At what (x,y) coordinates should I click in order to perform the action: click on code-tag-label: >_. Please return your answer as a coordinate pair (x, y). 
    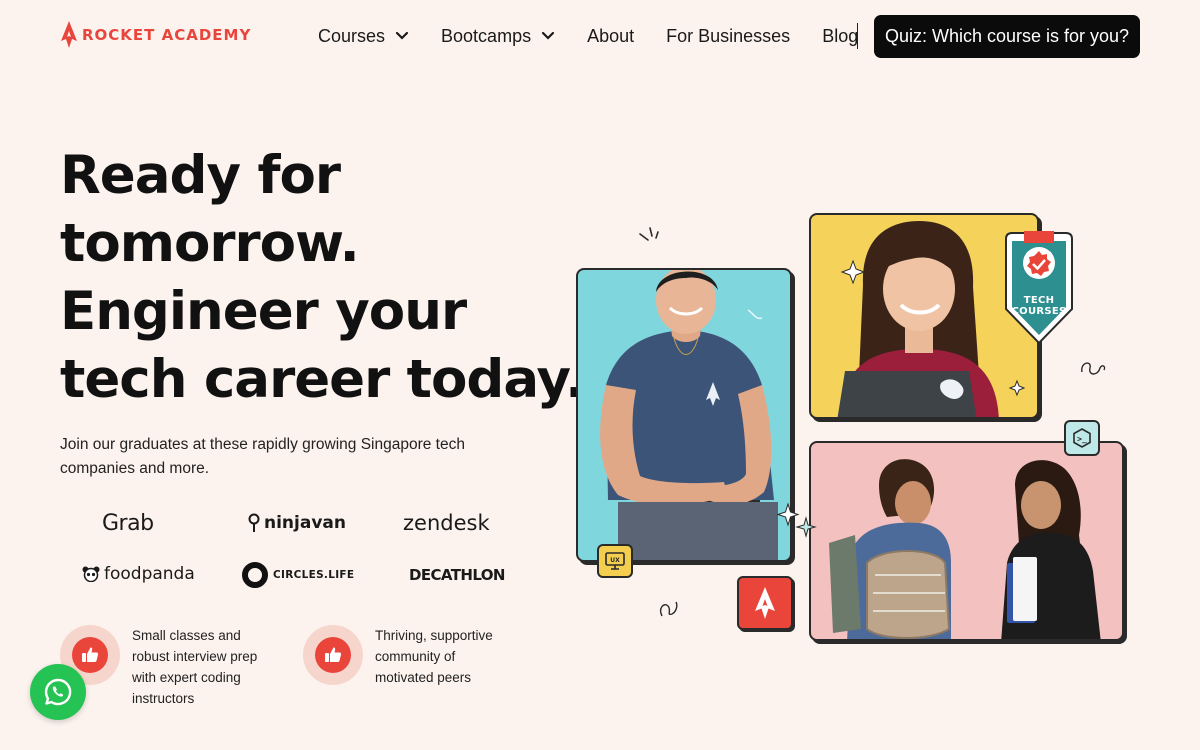
    Looking at the image, I should click on (1082, 439).